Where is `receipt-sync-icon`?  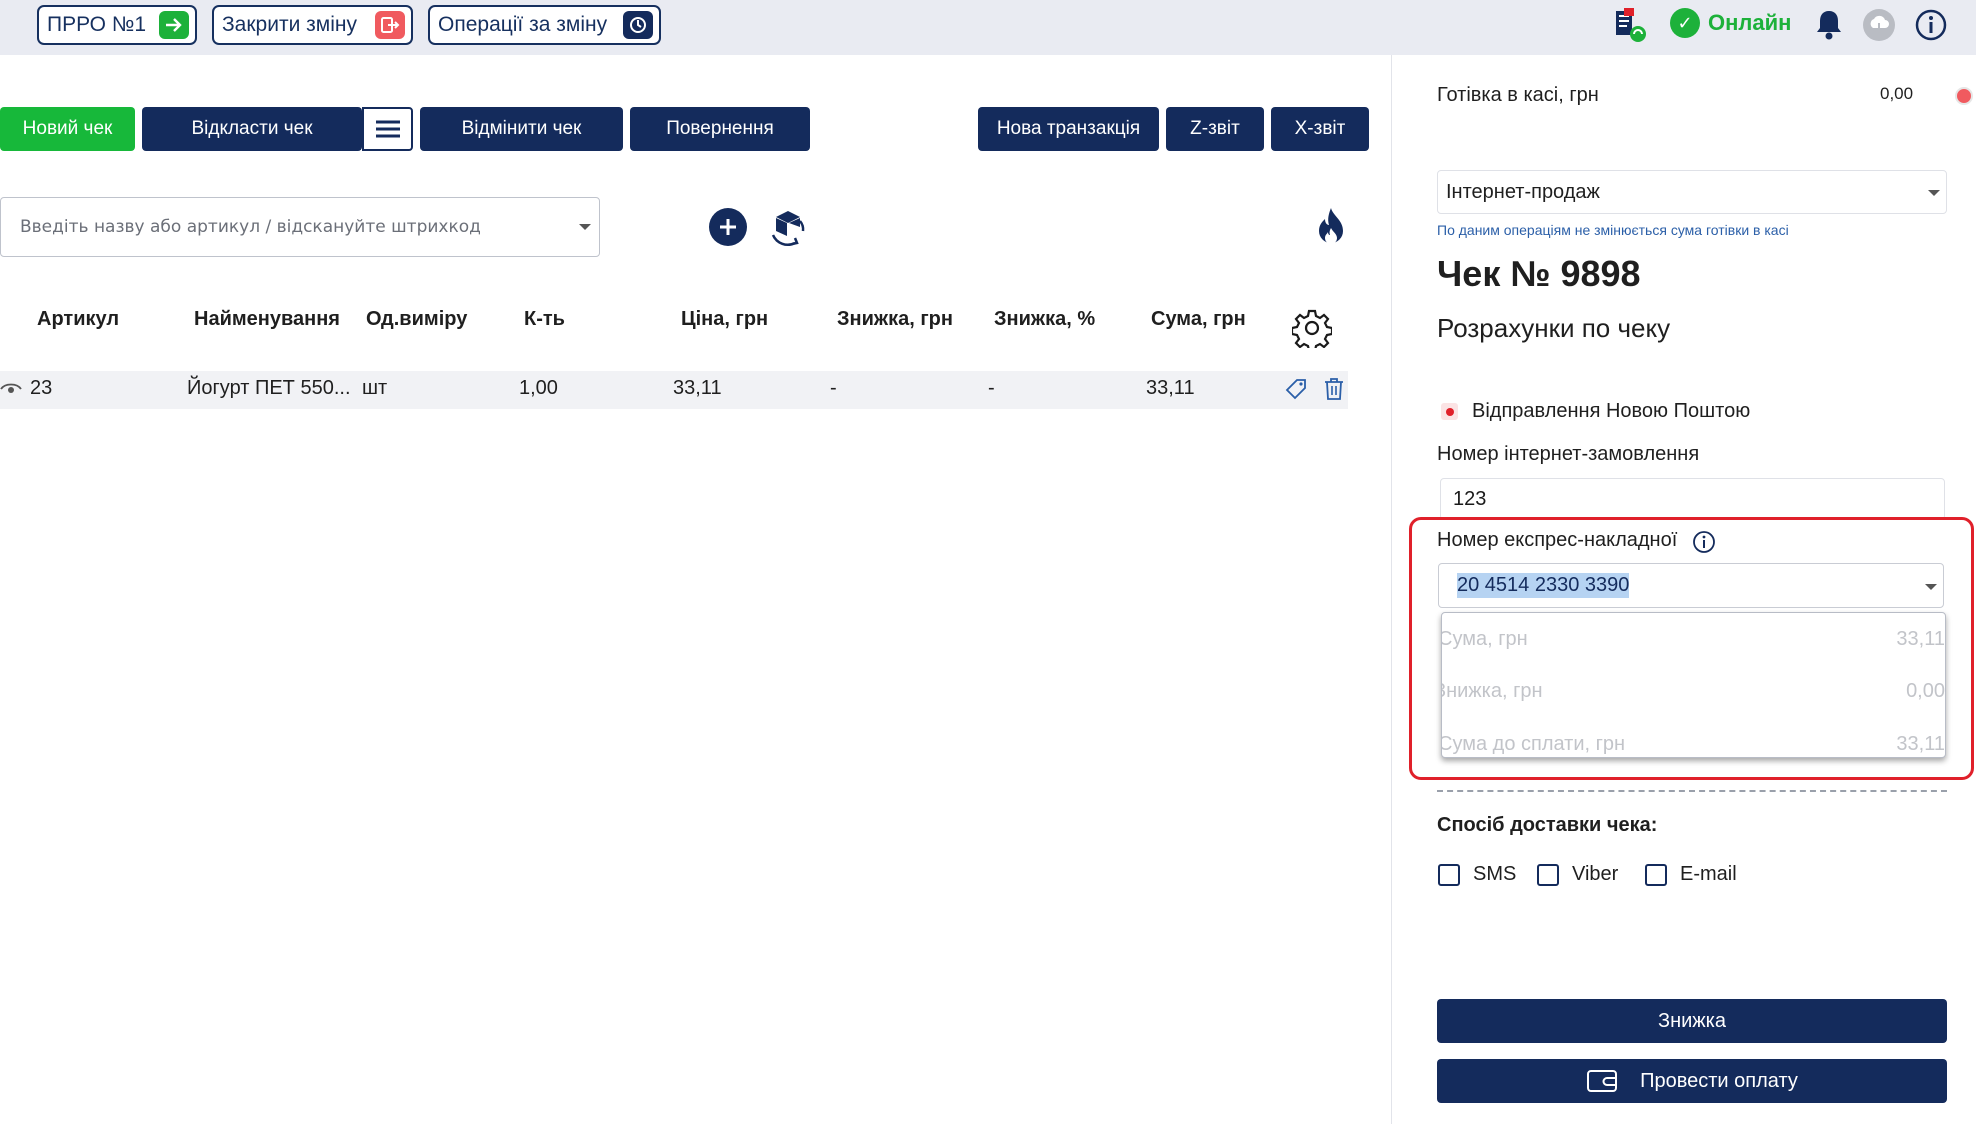 receipt-sync-icon is located at coordinates (1630, 28).